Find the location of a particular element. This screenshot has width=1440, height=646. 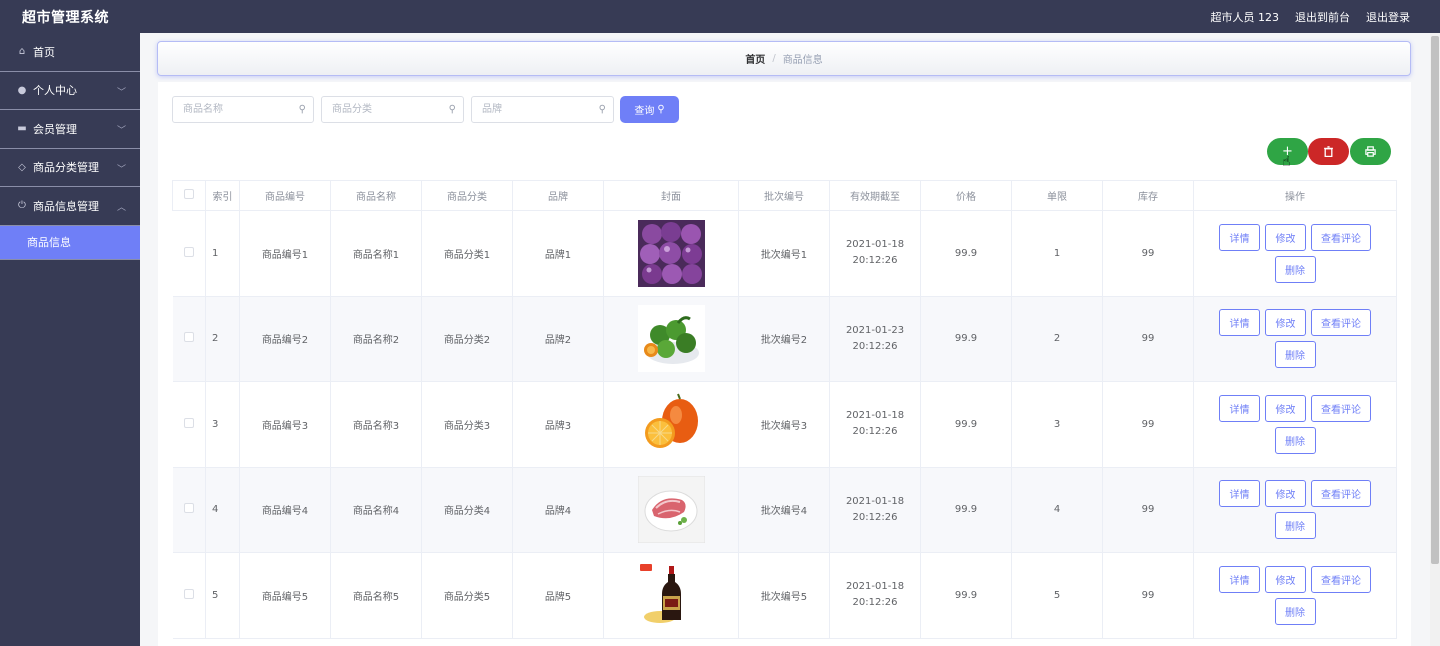

sidebar-item-profile: ● 个人中心 ﹀ is located at coordinates (70, 91).